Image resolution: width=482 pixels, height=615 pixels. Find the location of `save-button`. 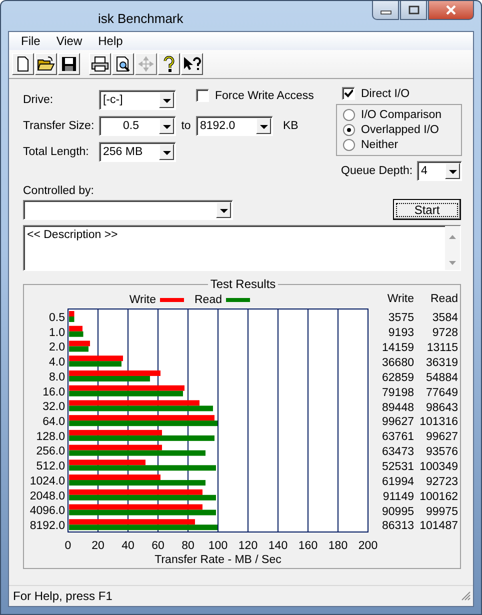

save-button is located at coordinates (69, 64).